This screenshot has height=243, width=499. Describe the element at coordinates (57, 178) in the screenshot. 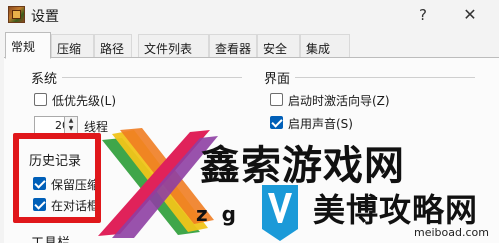

I see `highlight-box` at that location.